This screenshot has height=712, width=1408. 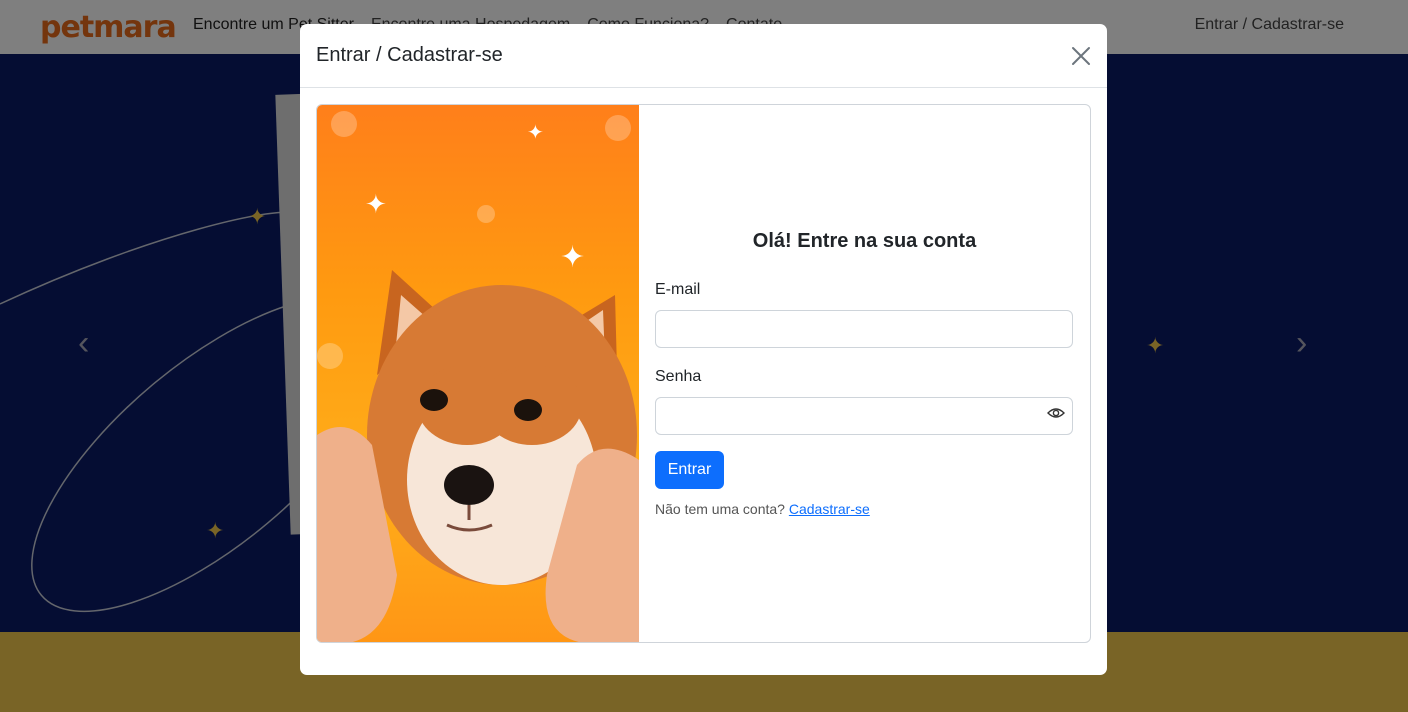 I want to click on email-field, so click(x=864, y=329).